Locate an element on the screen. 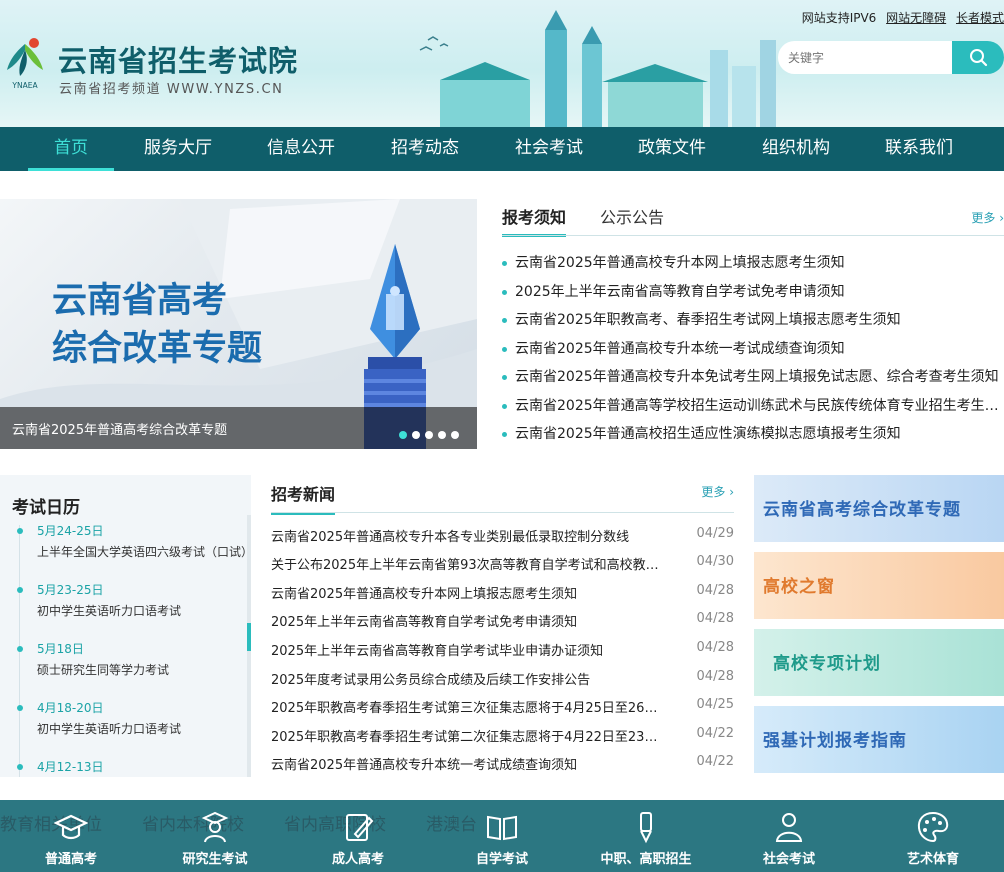 The width and height of the screenshot is (1004, 872). palette-icon is located at coordinates (933, 827).